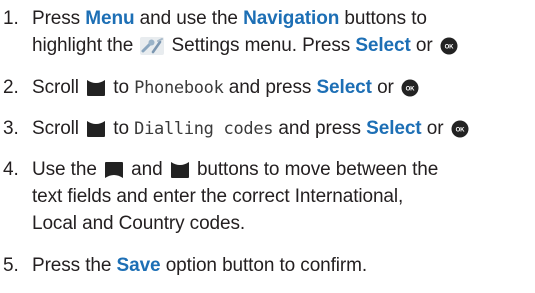 This screenshot has width=535, height=293. Describe the element at coordinates (64, 169) in the screenshot. I see `text: Use the` at that location.